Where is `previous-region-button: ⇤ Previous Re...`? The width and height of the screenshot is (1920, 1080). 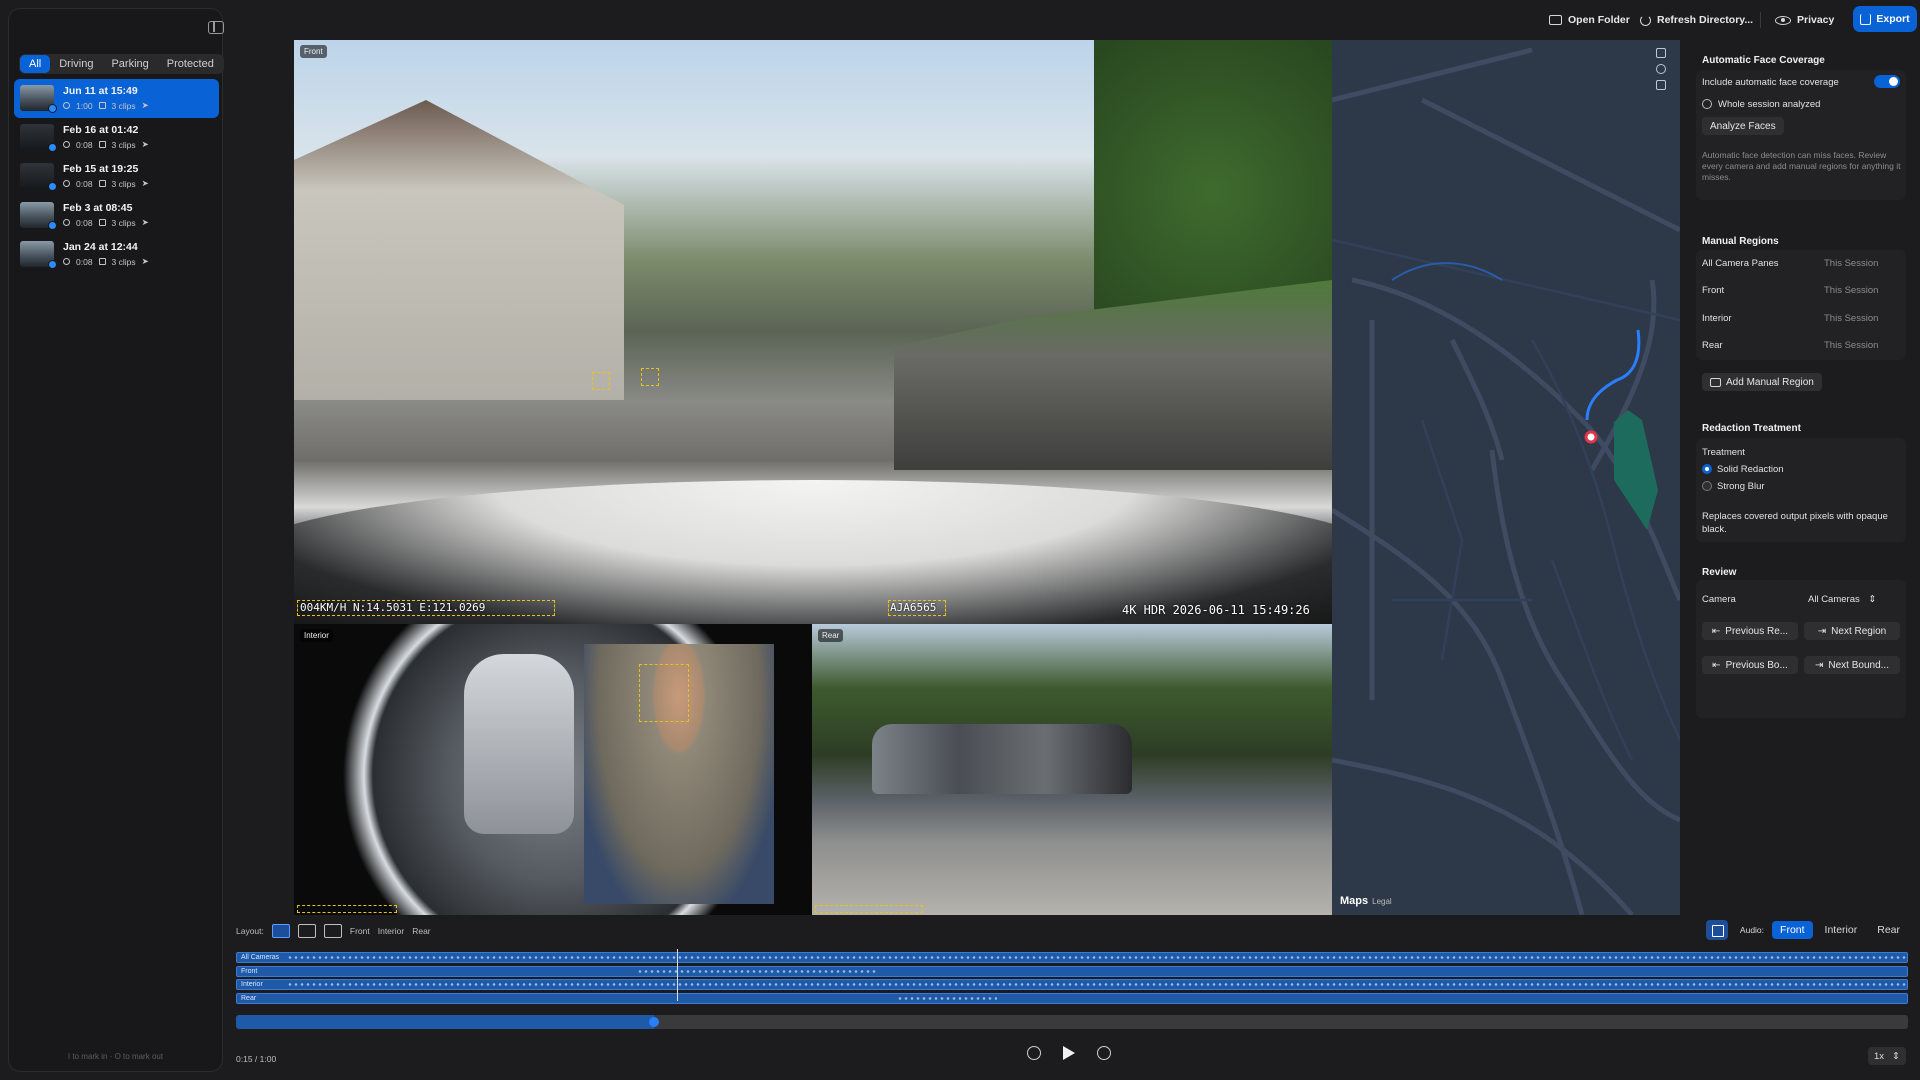 previous-region-button: ⇤ Previous Re... is located at coordinates (1750, 631).